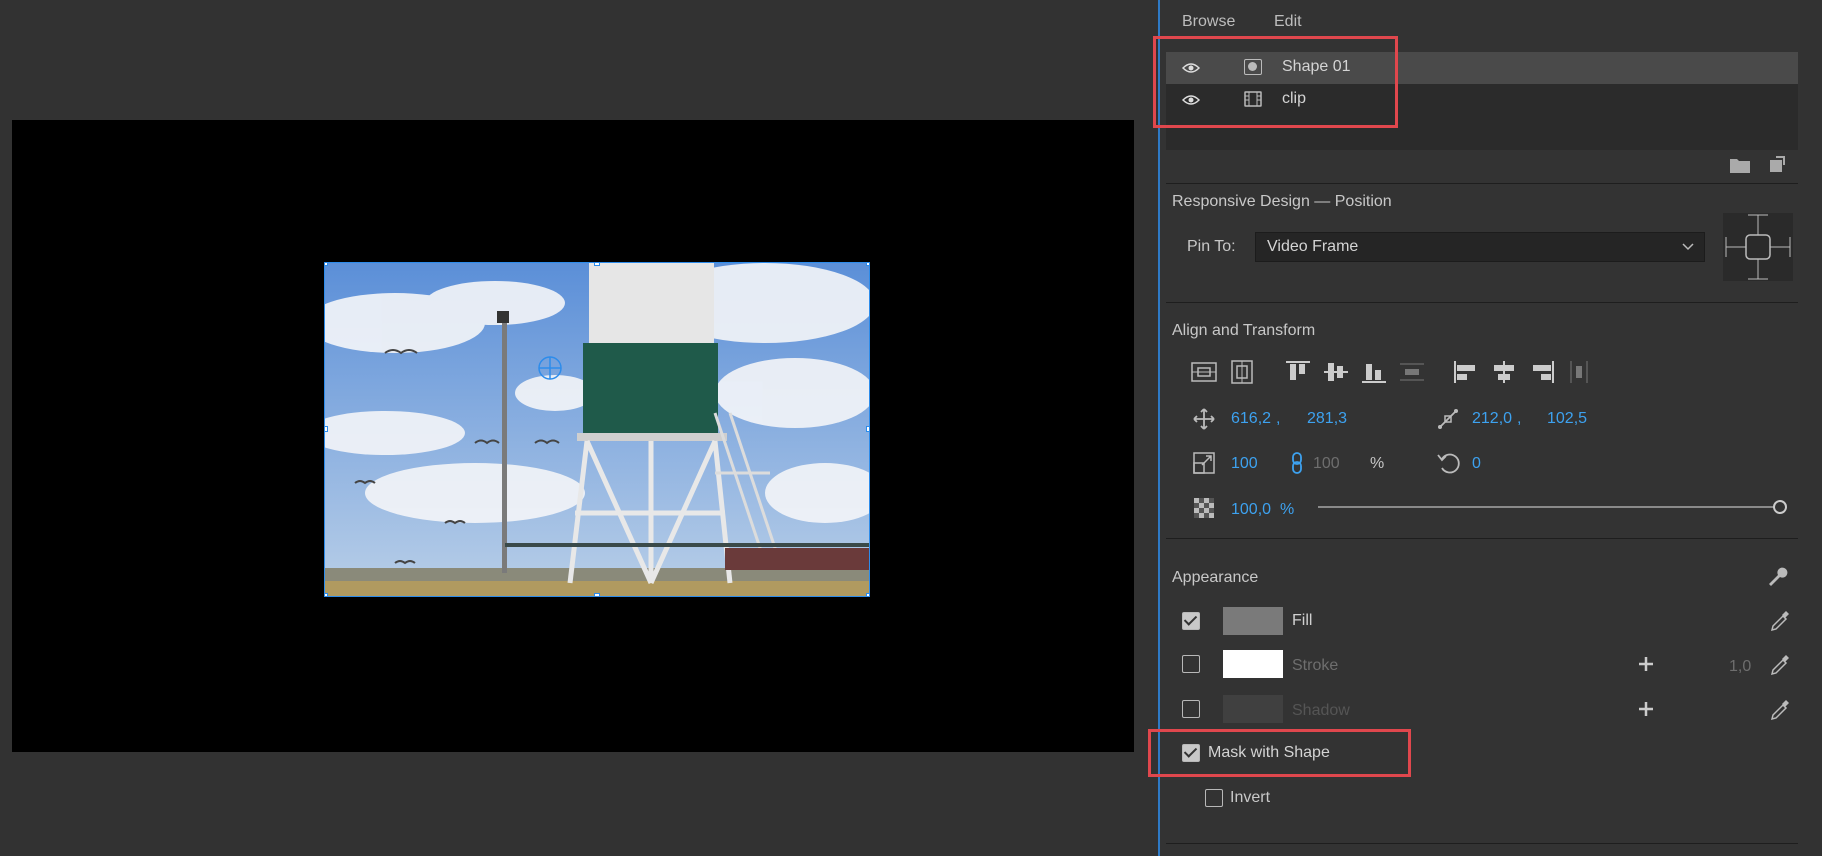 Image resolution: width=1822 pixels, height=856 pixels. Describe the element at coordinates (1542, 372) in the screenshot. I see `align-right-icon` at that location.